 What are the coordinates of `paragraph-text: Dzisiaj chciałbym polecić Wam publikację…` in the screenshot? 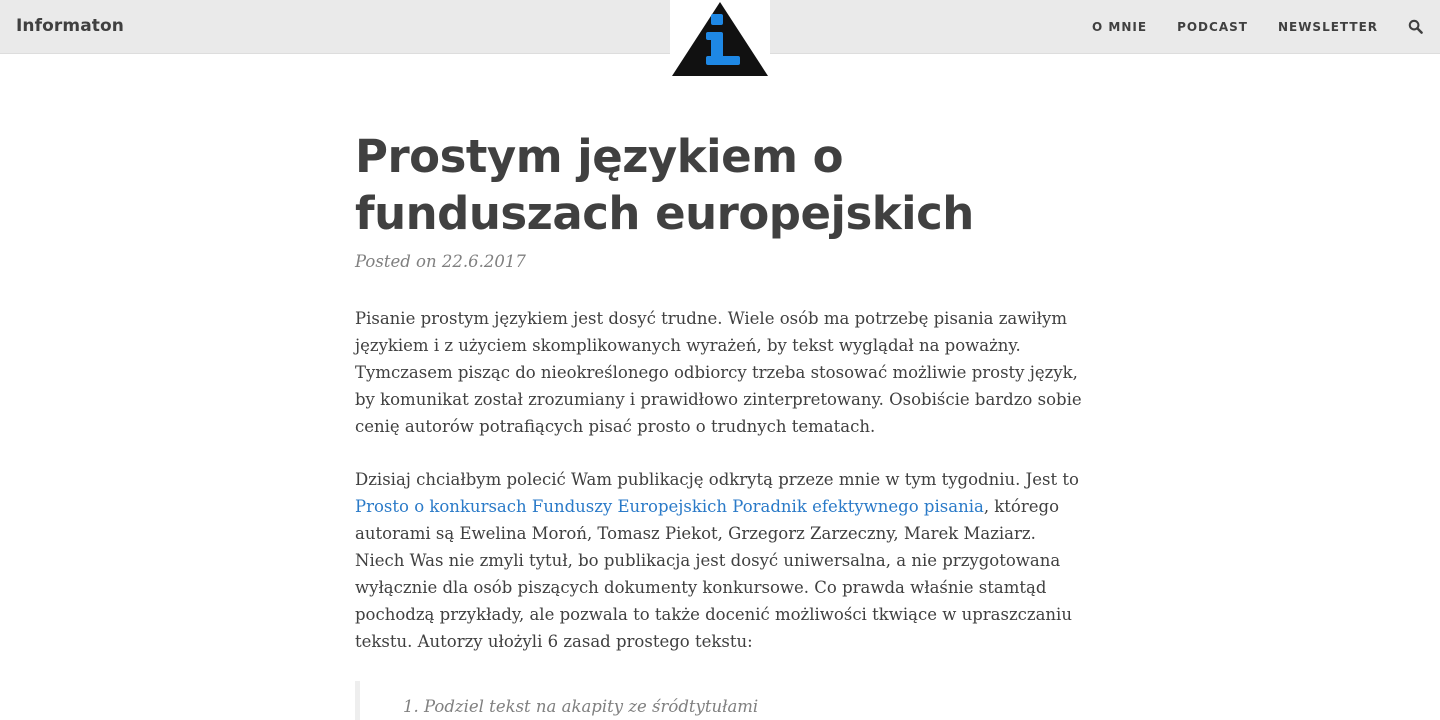 It's located at (717, 479).